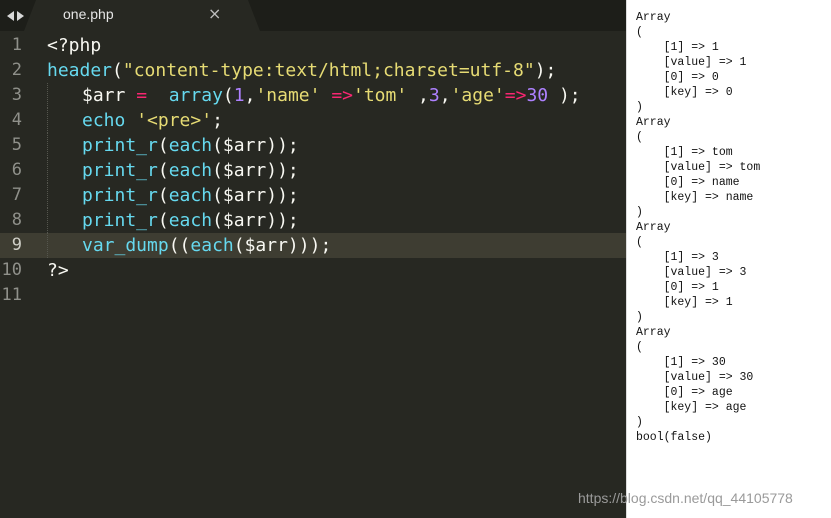 The width and height of the screenshot is (831, 518). I want to click on line-number: 2, so click(16, 70).